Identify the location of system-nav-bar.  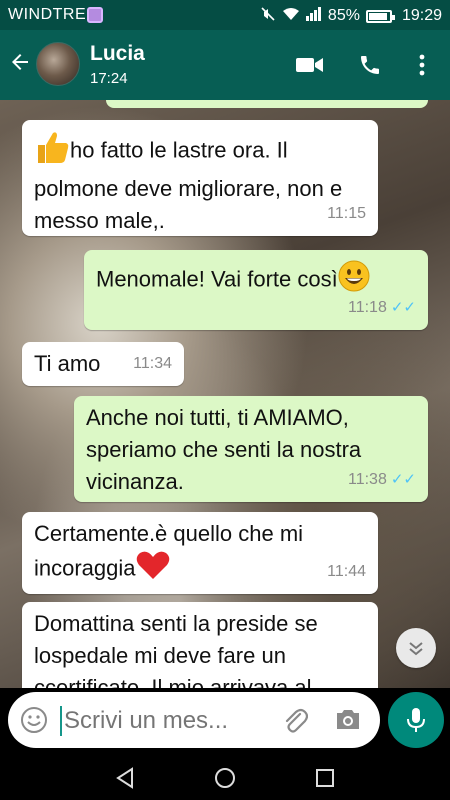
(225, 777).